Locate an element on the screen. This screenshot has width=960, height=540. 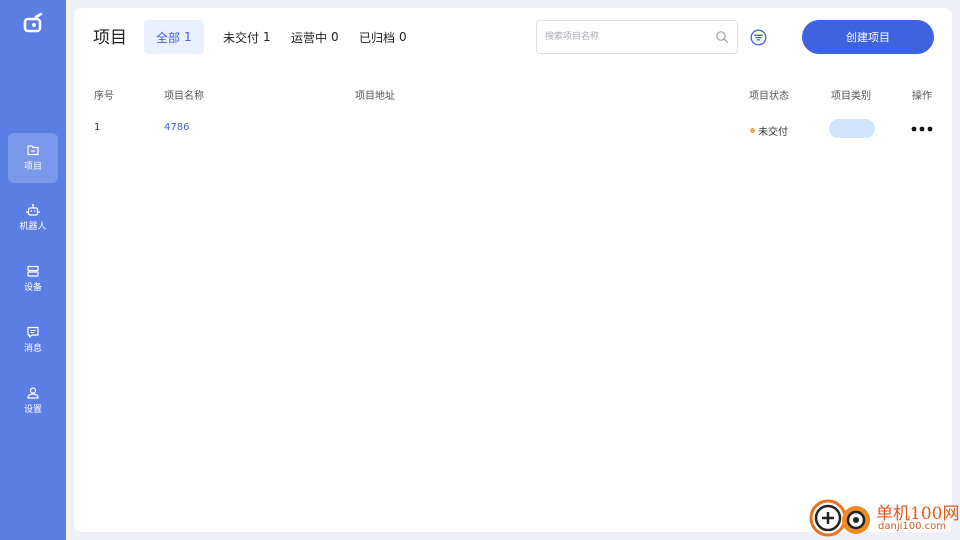
device-server-icon is located at coordinates (33, 271).